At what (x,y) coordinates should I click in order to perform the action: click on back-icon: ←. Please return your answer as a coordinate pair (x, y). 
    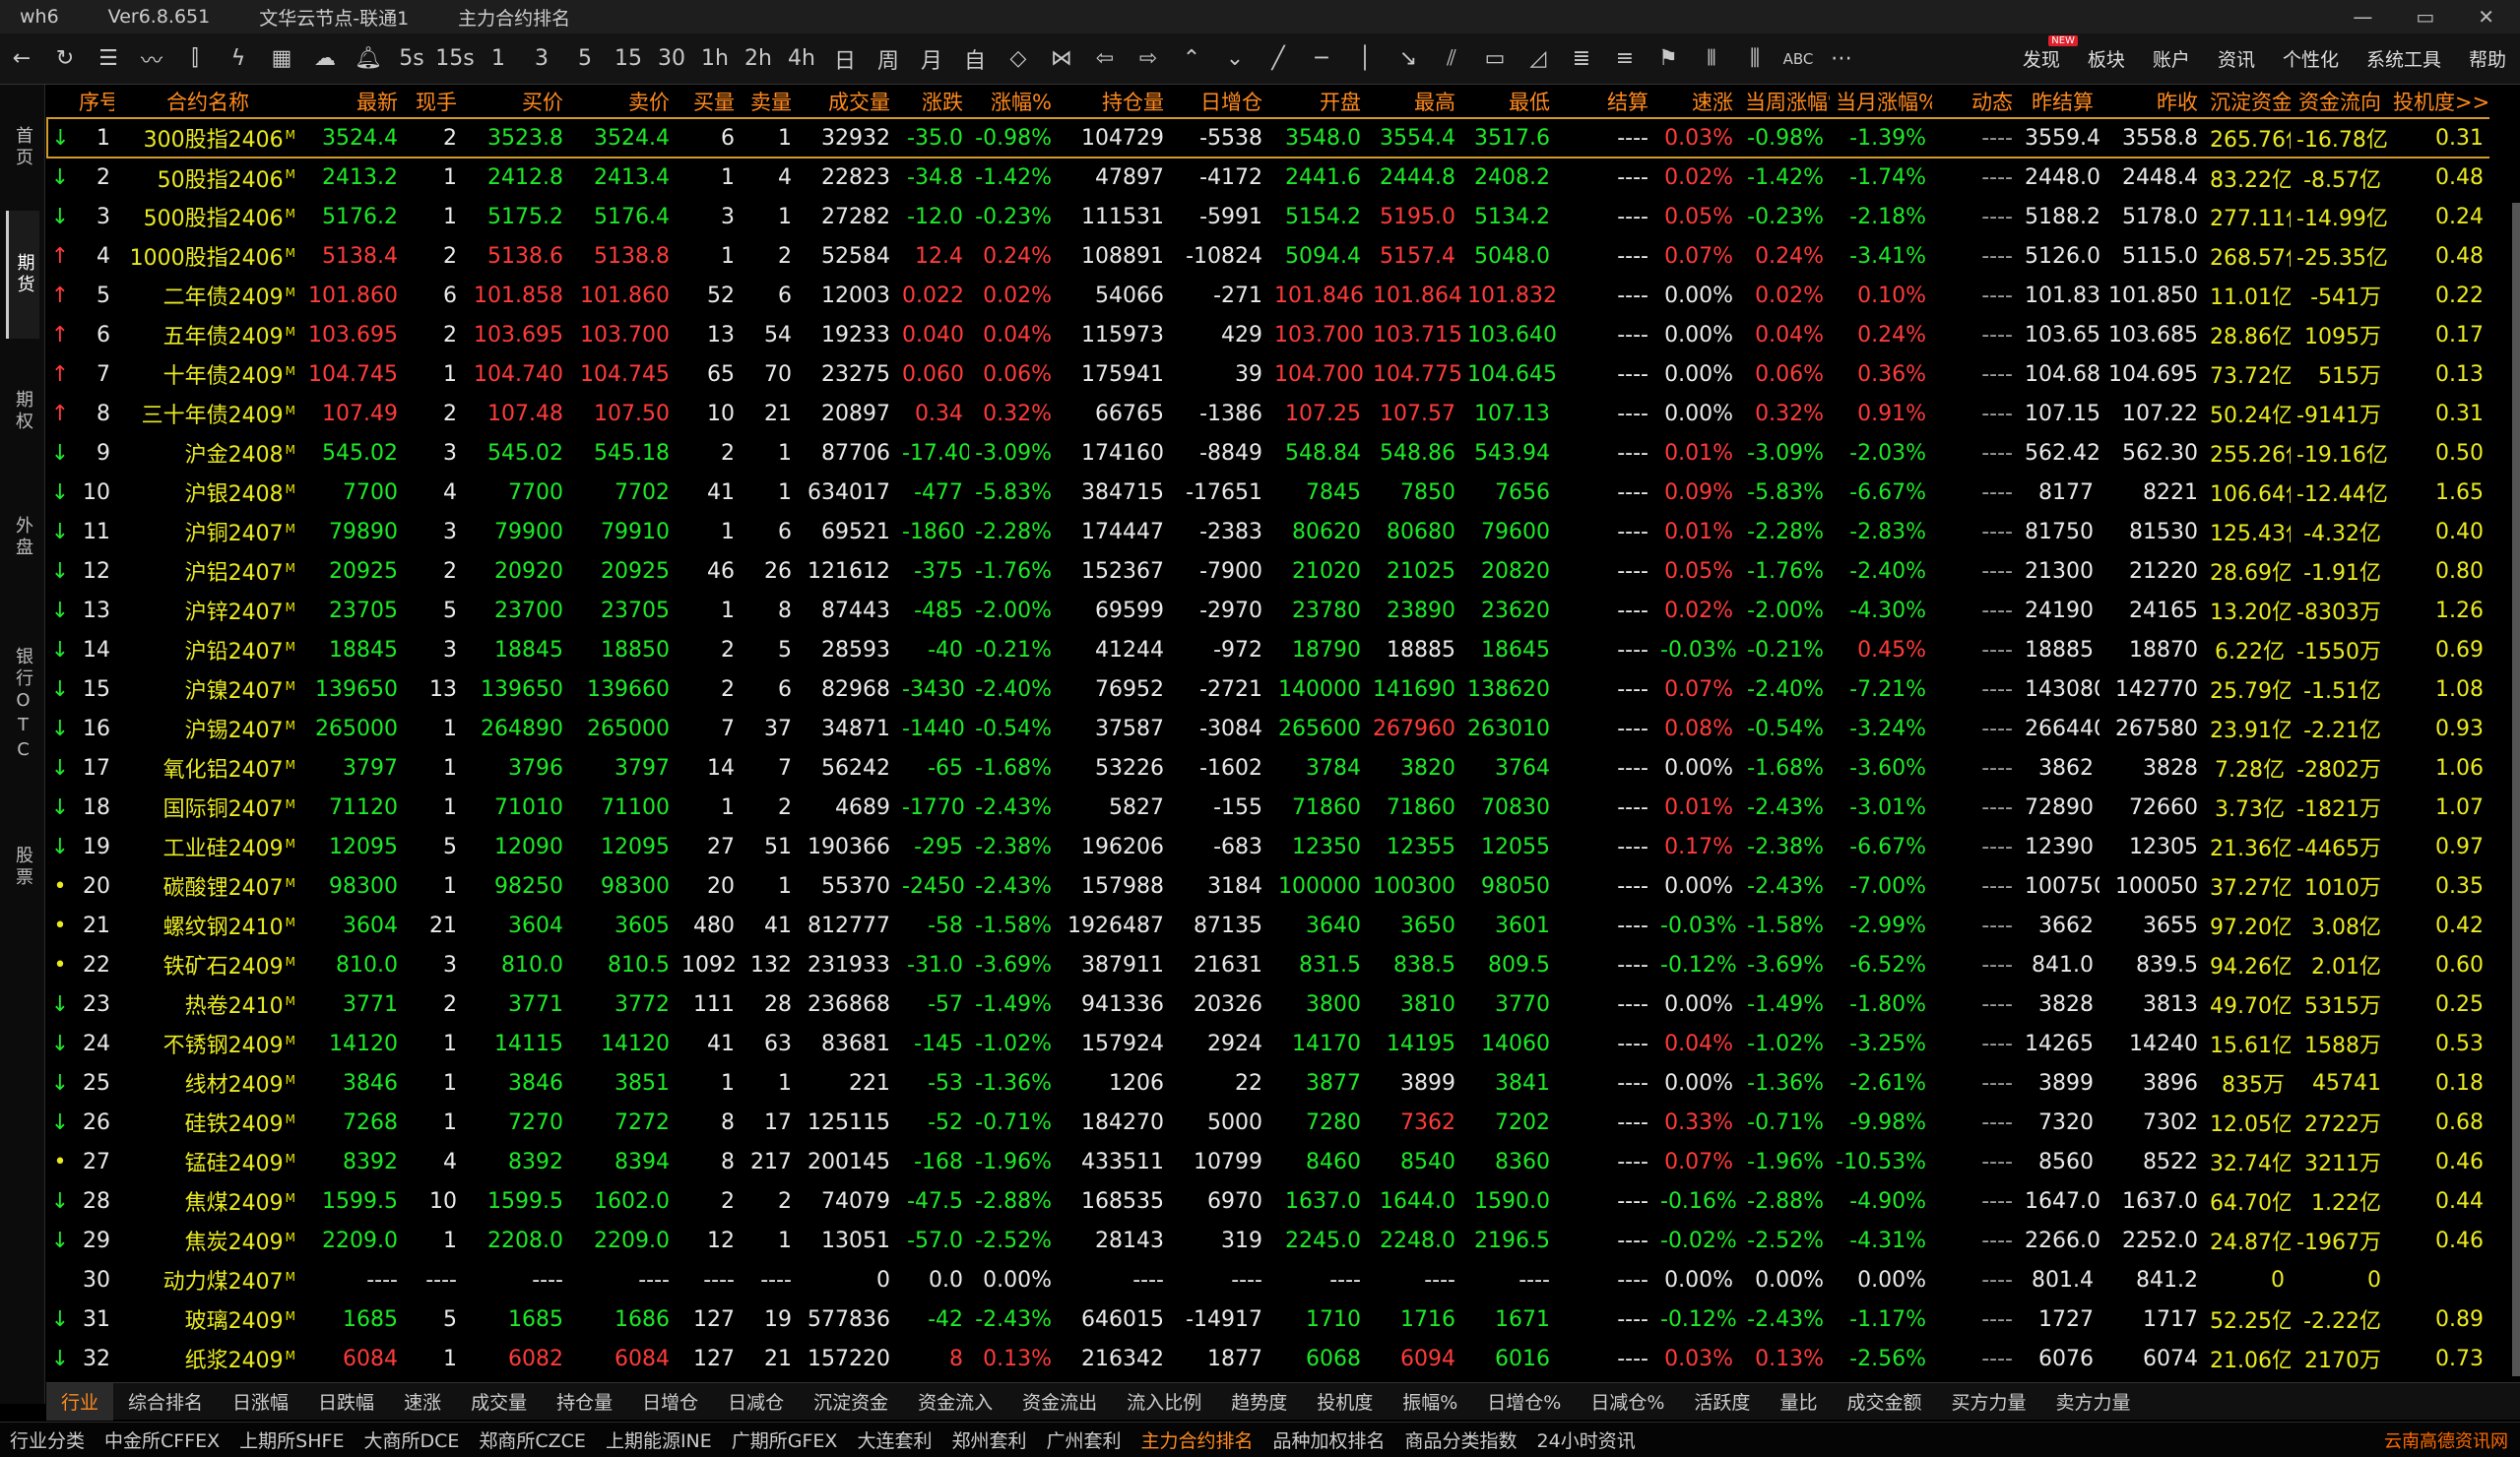
    Looking at the image, I should click on (21, 59).